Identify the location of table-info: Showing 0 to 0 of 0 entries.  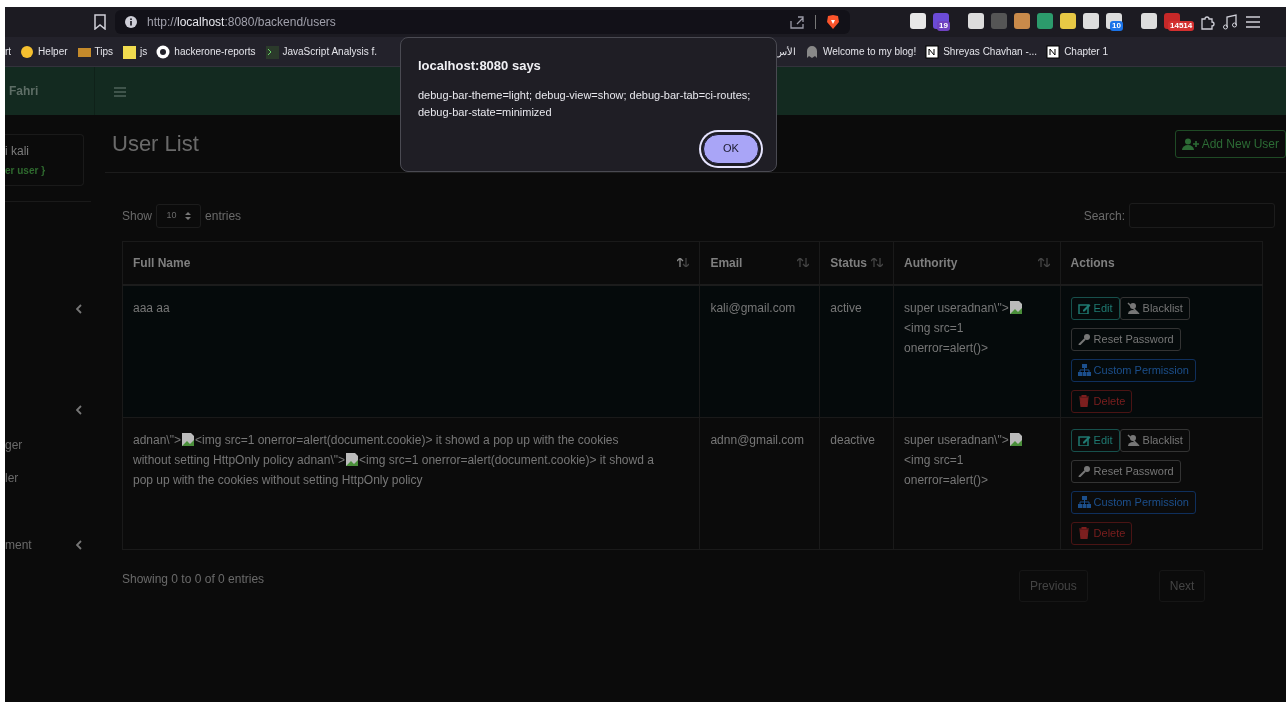
(193, 579).